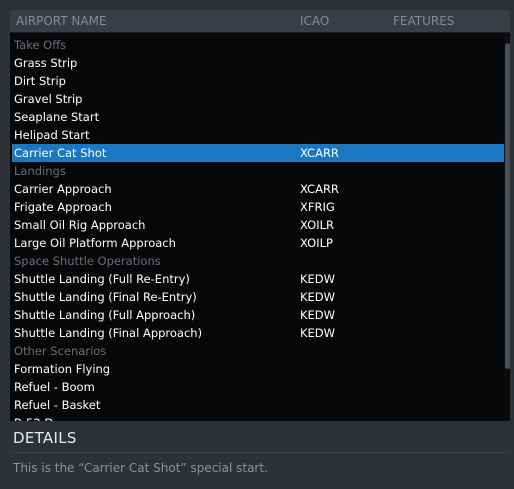 This screenshot has height=489, width=514. What do you see at coordinates (57, 117) in the screenshot?
I see `airport-name: Seaplane Start` at bounding box center [57, 117].